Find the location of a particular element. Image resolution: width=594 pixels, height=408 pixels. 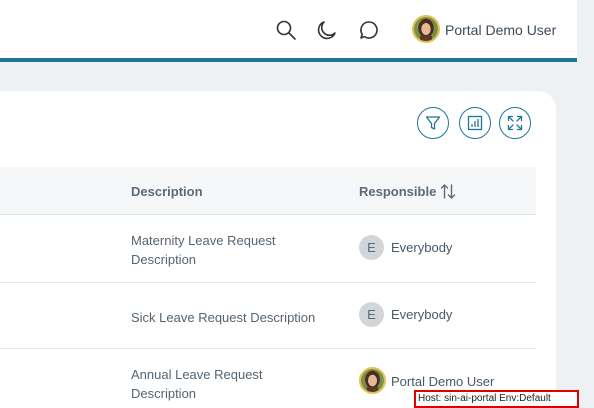

chat-icon is located at coordinates (369, 30).